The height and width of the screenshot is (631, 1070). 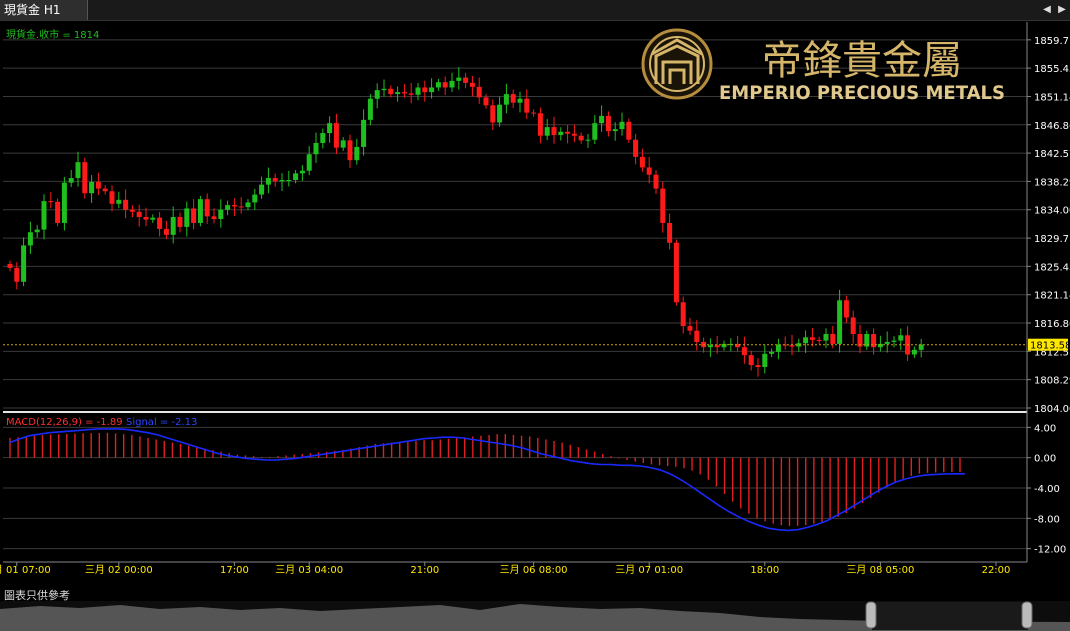 I want to click on macd-histogram, so click(x=485, y=479).